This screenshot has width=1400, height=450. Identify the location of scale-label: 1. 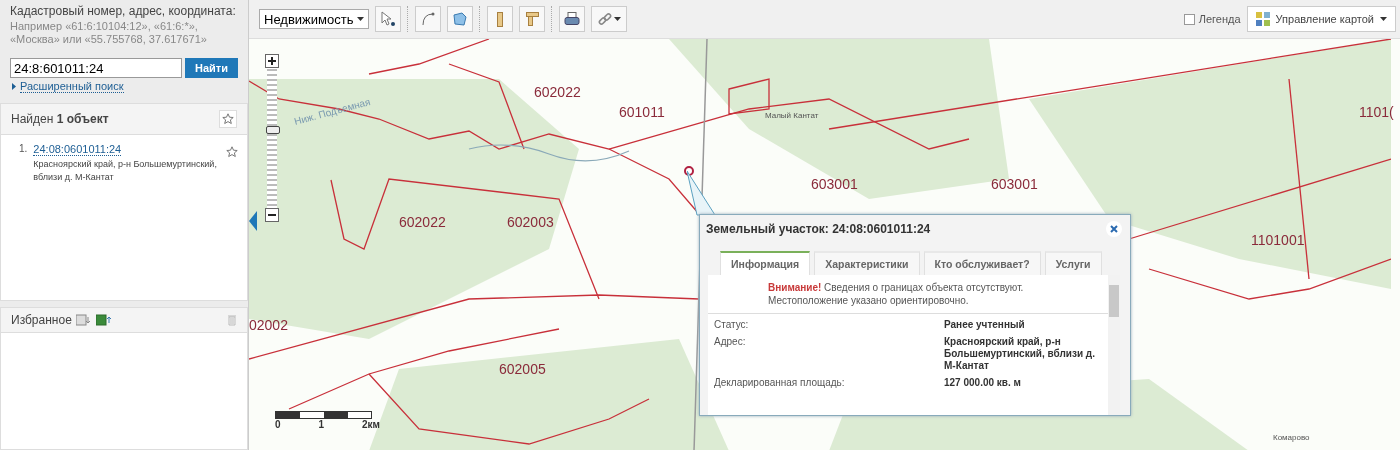
(321, 424).